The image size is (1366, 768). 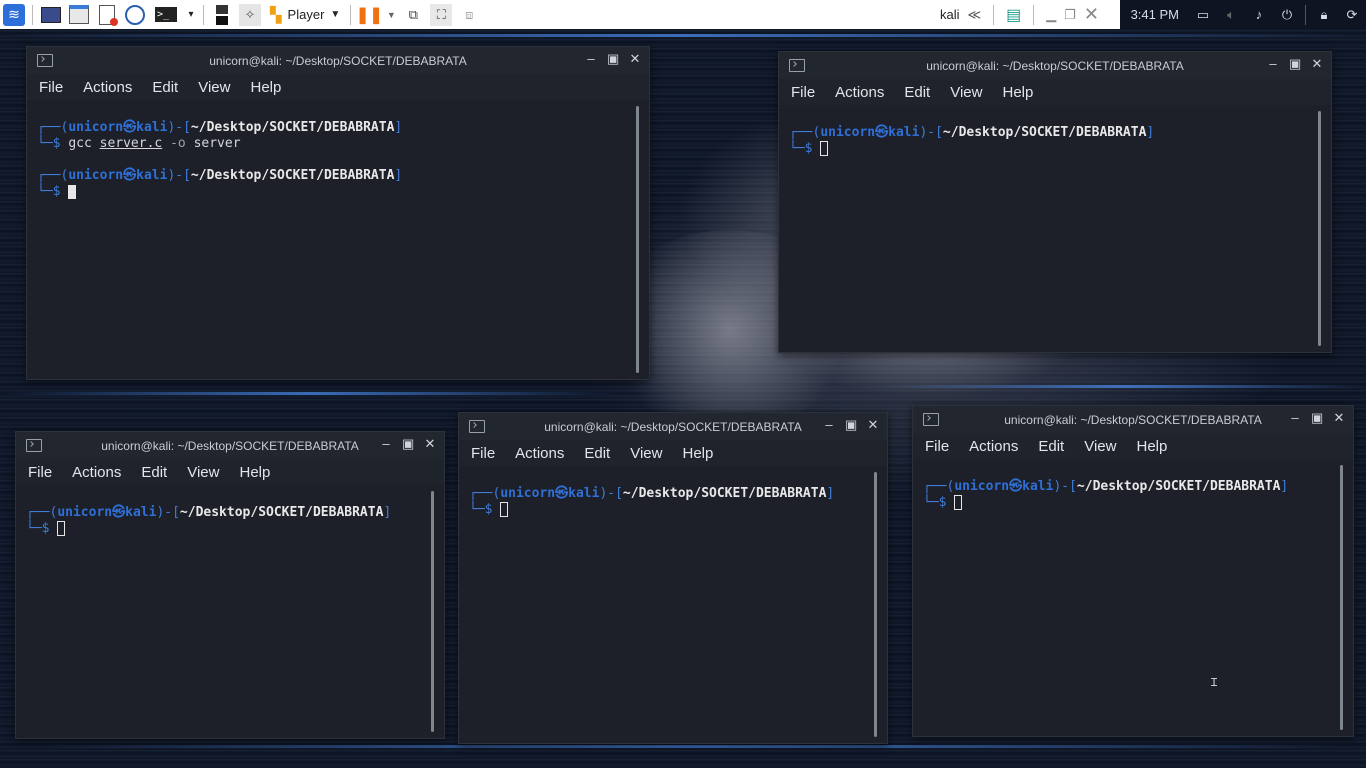 What do you see at coordinates (441, 14) in the screenshot?
I see `fullscreen-icon: ⛶` at bounding box center [441, 14].